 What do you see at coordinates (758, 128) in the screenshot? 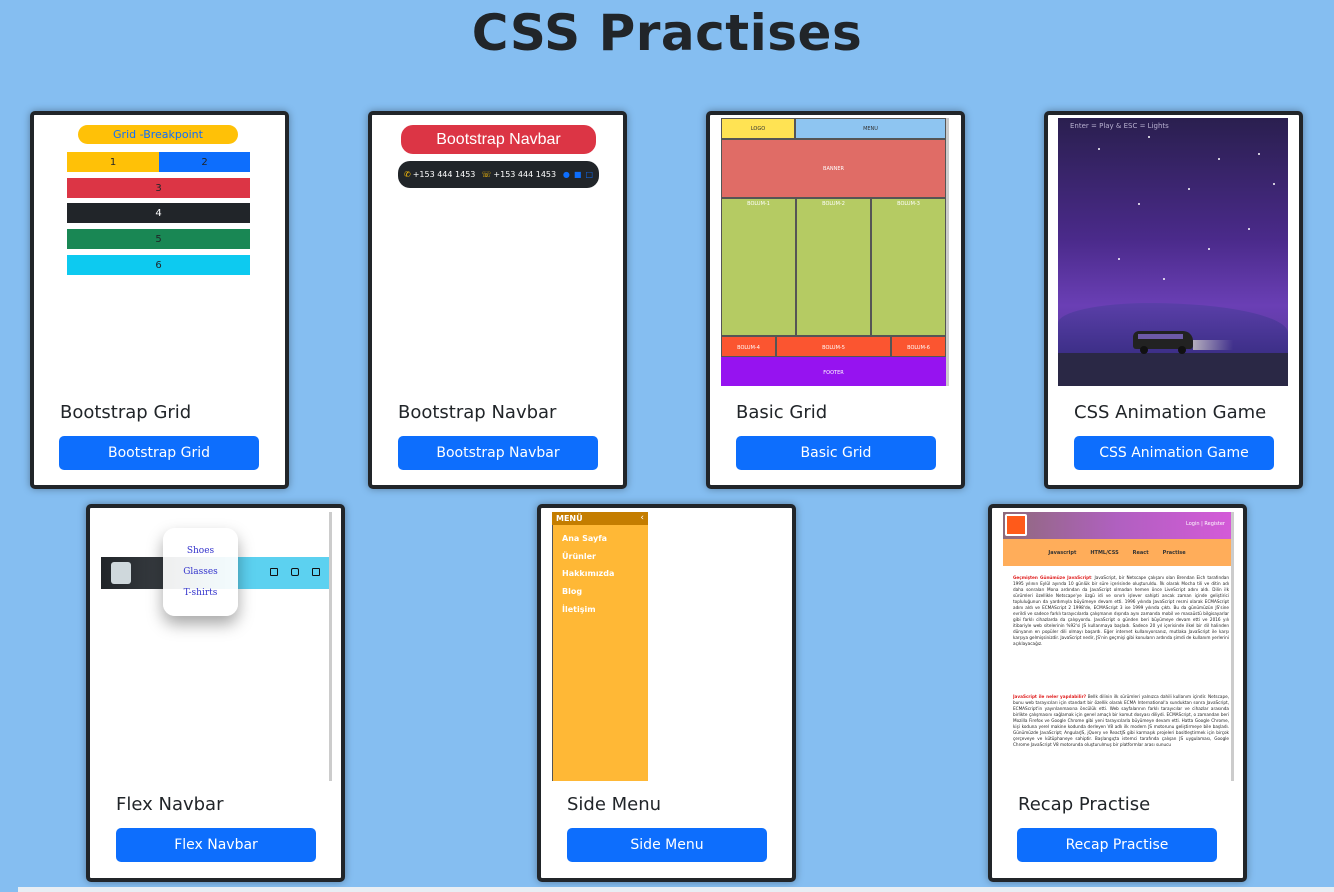
I see `grid-logo: LOGO` at bounding box center [758, 128].